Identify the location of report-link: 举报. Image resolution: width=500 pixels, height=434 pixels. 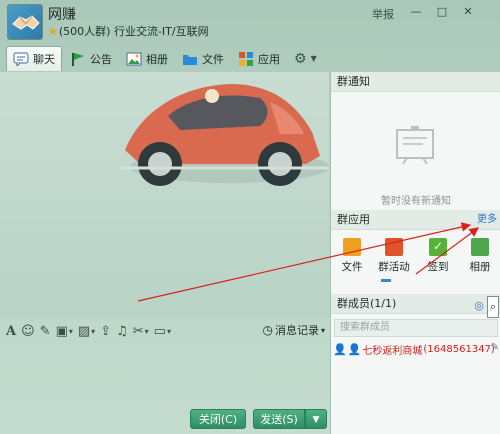
(383, 14).